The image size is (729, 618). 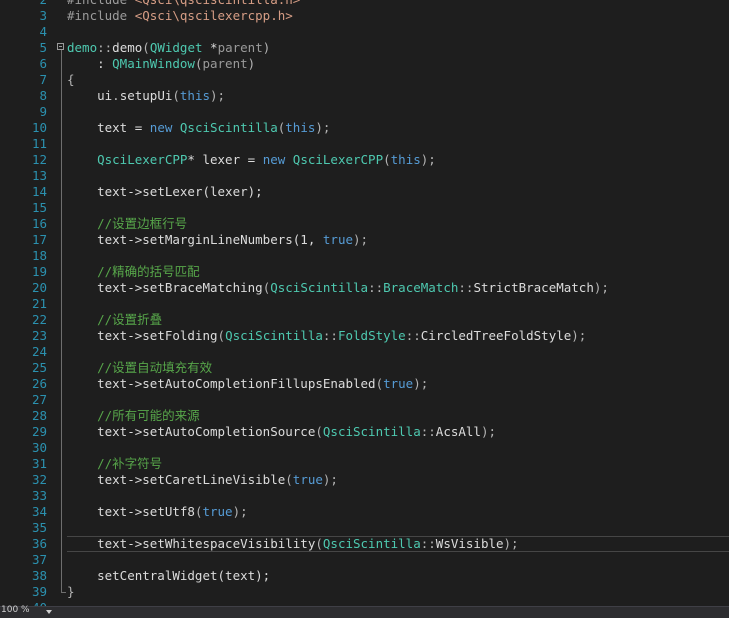 What do you see at coordinates (364, 176) in the screenshot?
I see `code-line: 13` at bounding box center [364, 176].